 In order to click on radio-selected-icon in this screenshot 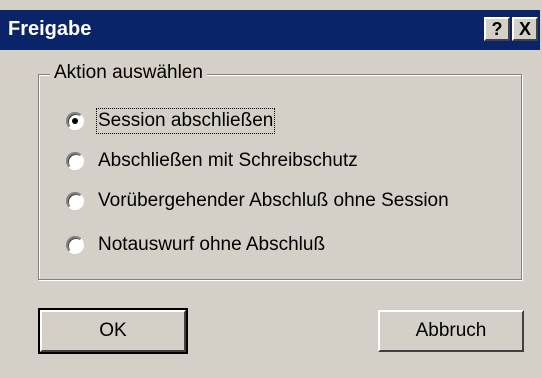, I will do `click(75, 121)`.